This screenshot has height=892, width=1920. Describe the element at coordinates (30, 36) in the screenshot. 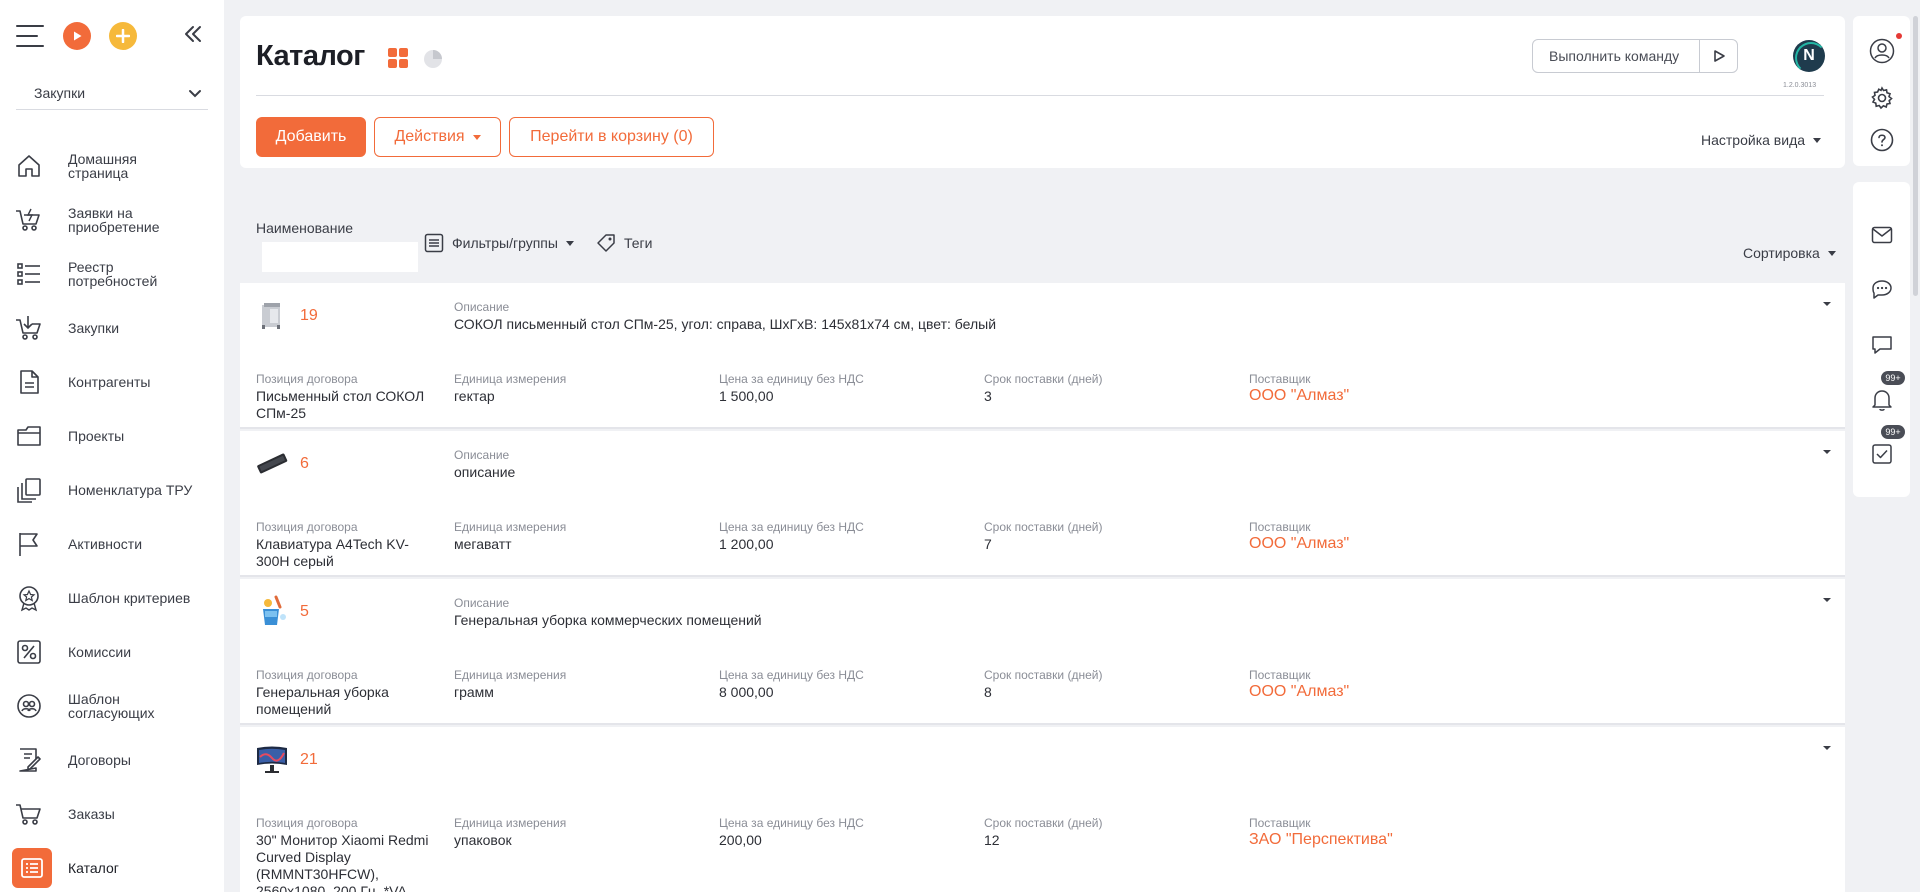

I see `menu-icon` at that location.